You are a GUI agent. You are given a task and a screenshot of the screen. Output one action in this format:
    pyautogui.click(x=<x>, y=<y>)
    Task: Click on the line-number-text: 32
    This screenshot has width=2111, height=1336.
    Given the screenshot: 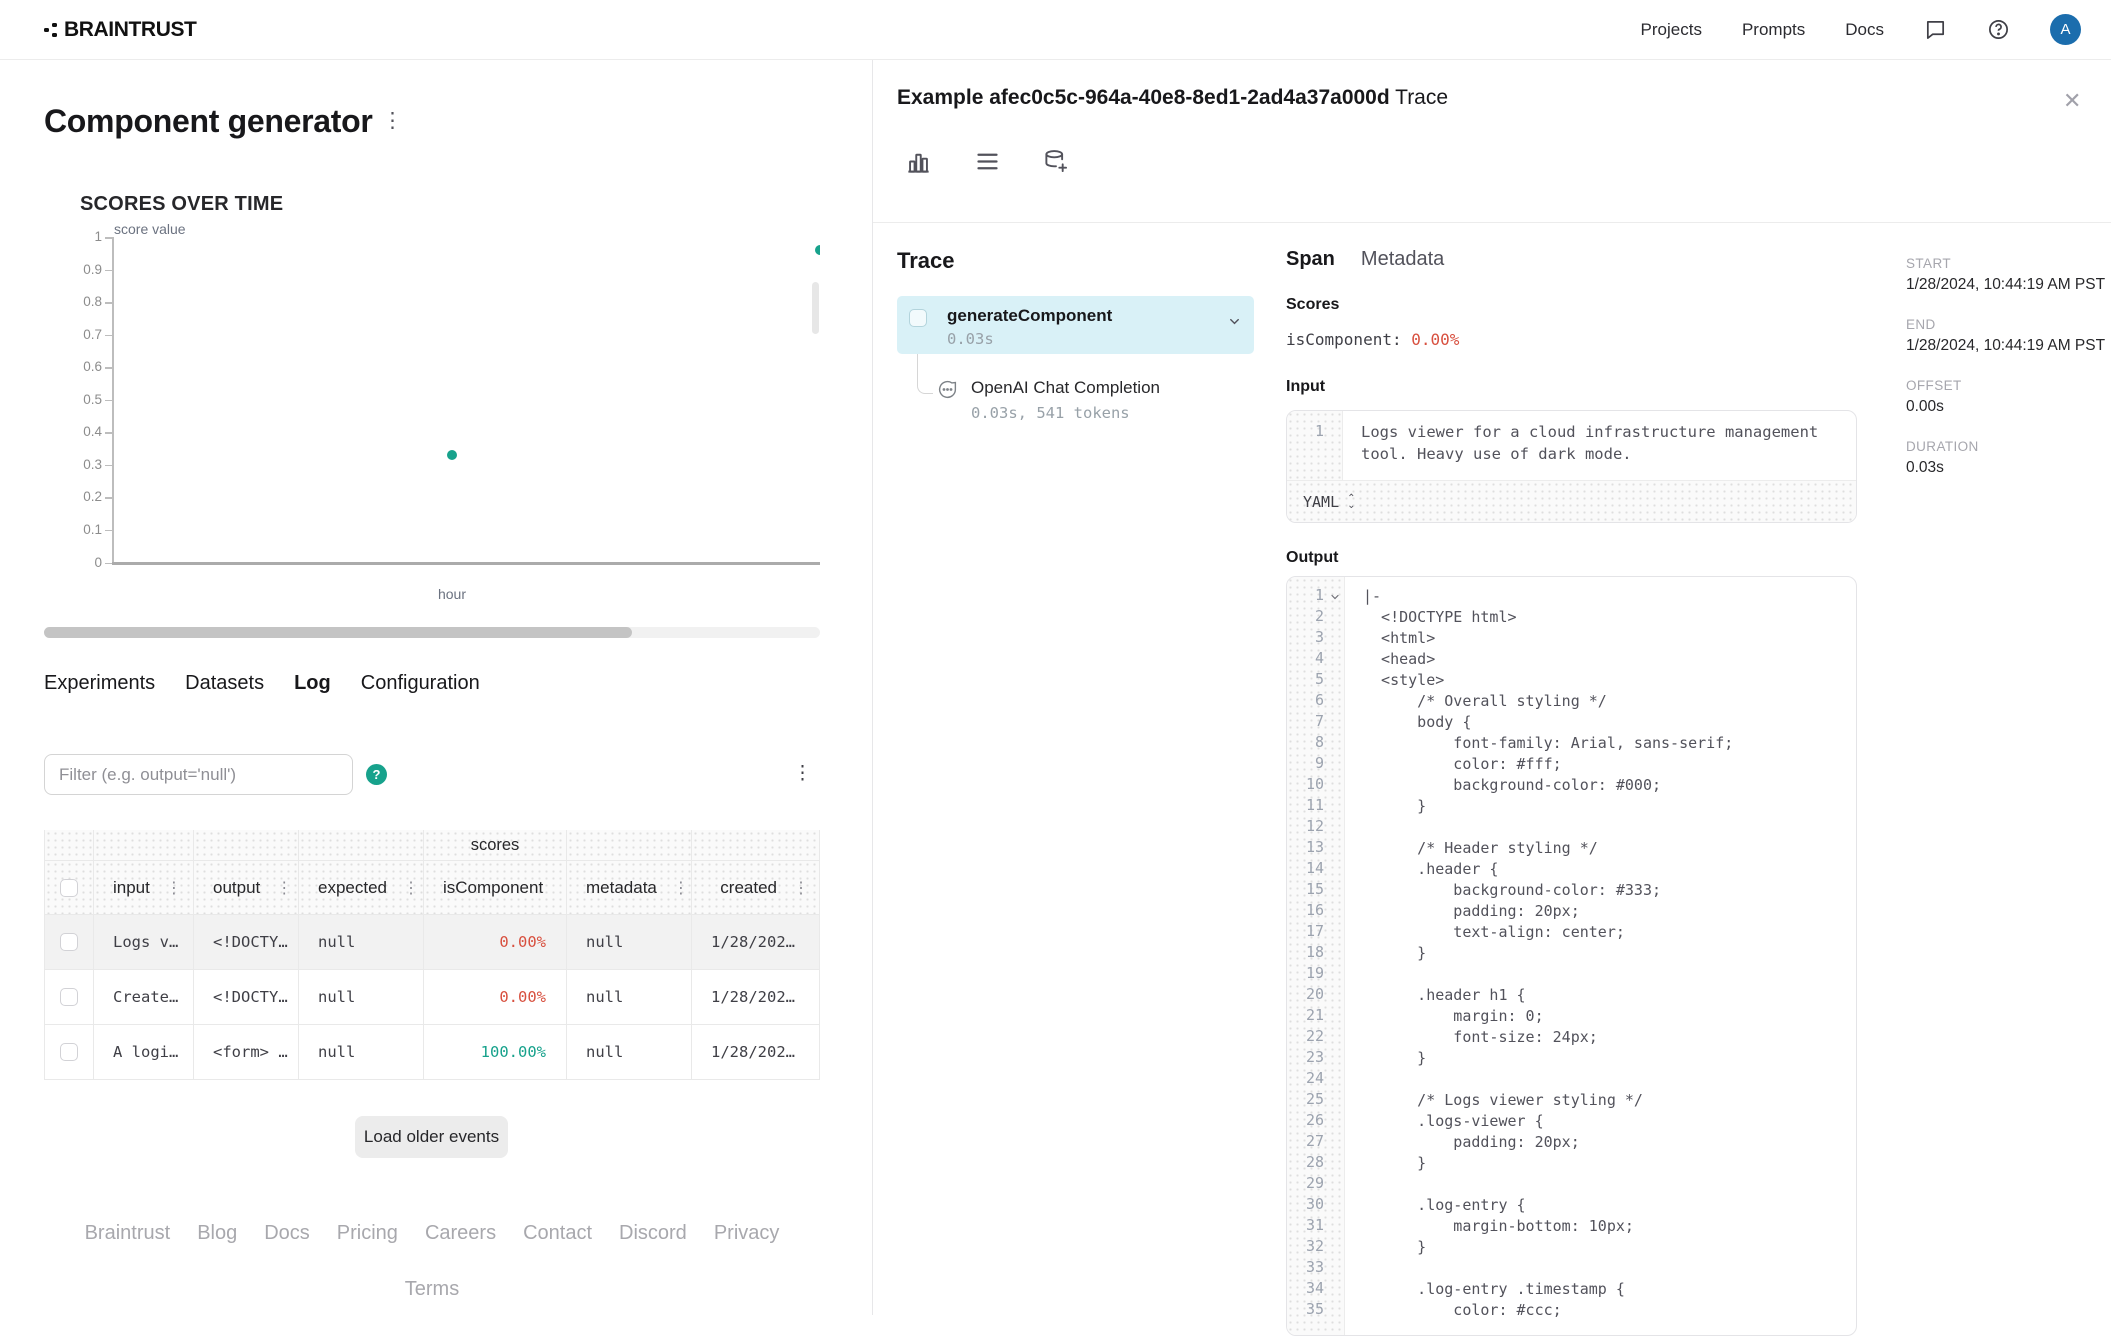 What is the action you would take?
    pyautogui.click(x=1314, y=1246)
    